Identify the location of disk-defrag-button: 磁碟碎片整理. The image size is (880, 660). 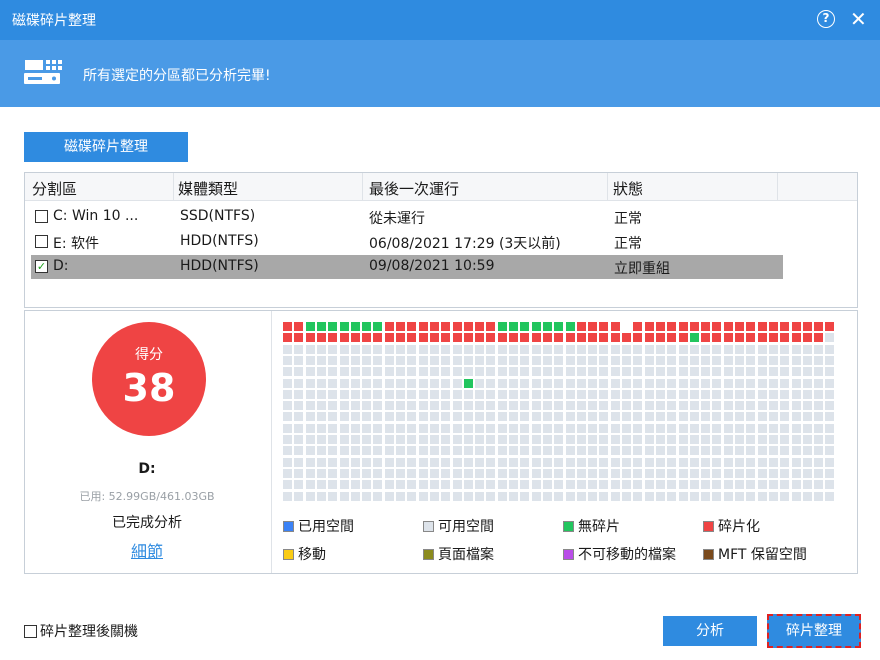
(106, 147).